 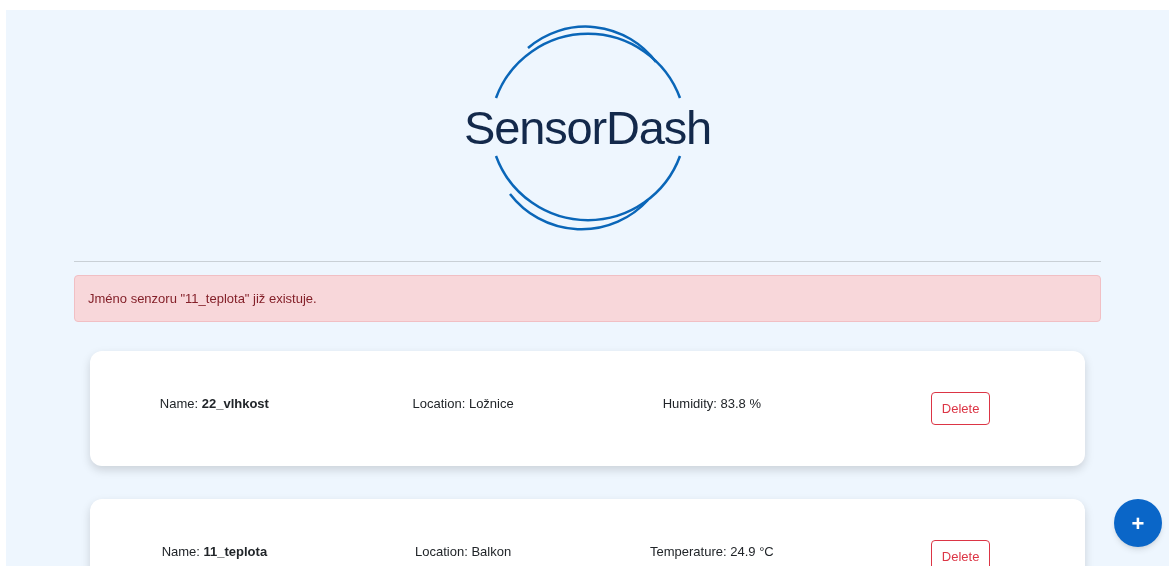 What do you see at coordinates (587, 127) in the screenshot?
I see `logo-text: SensorDash` at bounding box center [587, 127].